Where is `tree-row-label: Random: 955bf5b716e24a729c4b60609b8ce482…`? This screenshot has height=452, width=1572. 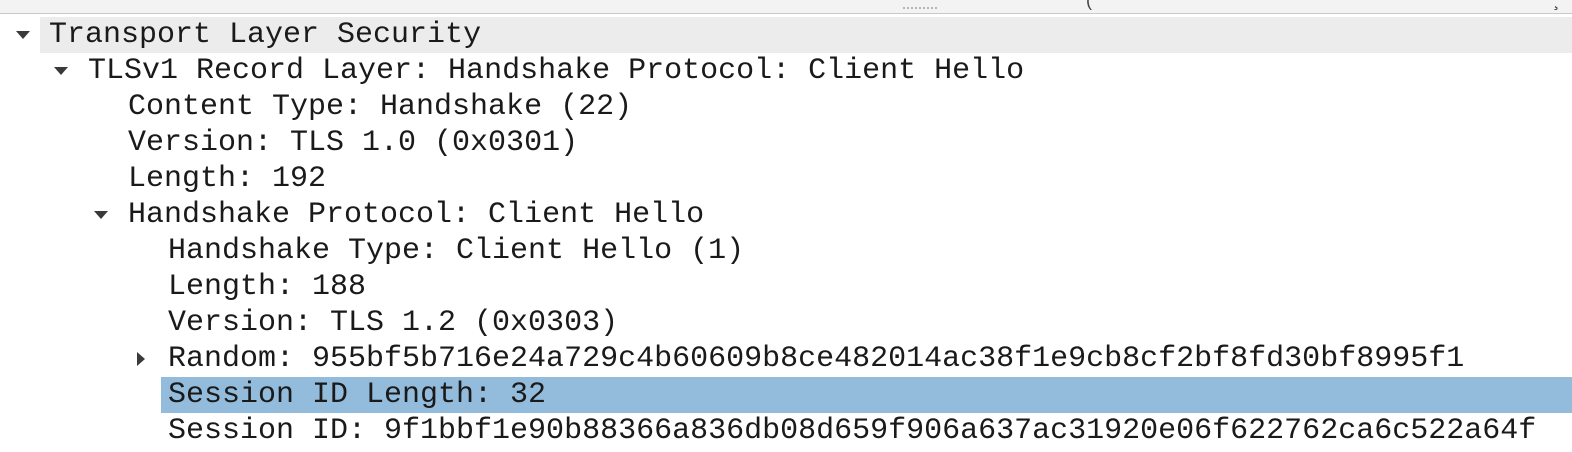
tree-row-label: Random: 955bf5b716e24a729c4b60609b8ce482… is located at coordinates (816, 359).